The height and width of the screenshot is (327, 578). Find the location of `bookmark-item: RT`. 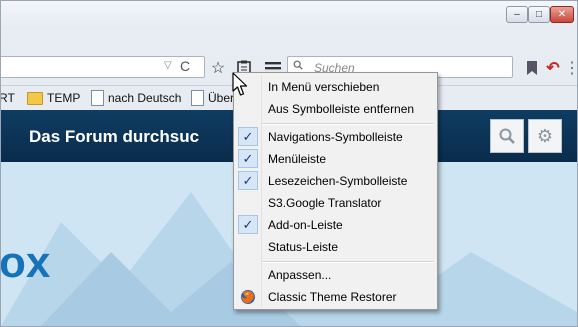

bookmark-item: RT is located at coordinates (7, 98).